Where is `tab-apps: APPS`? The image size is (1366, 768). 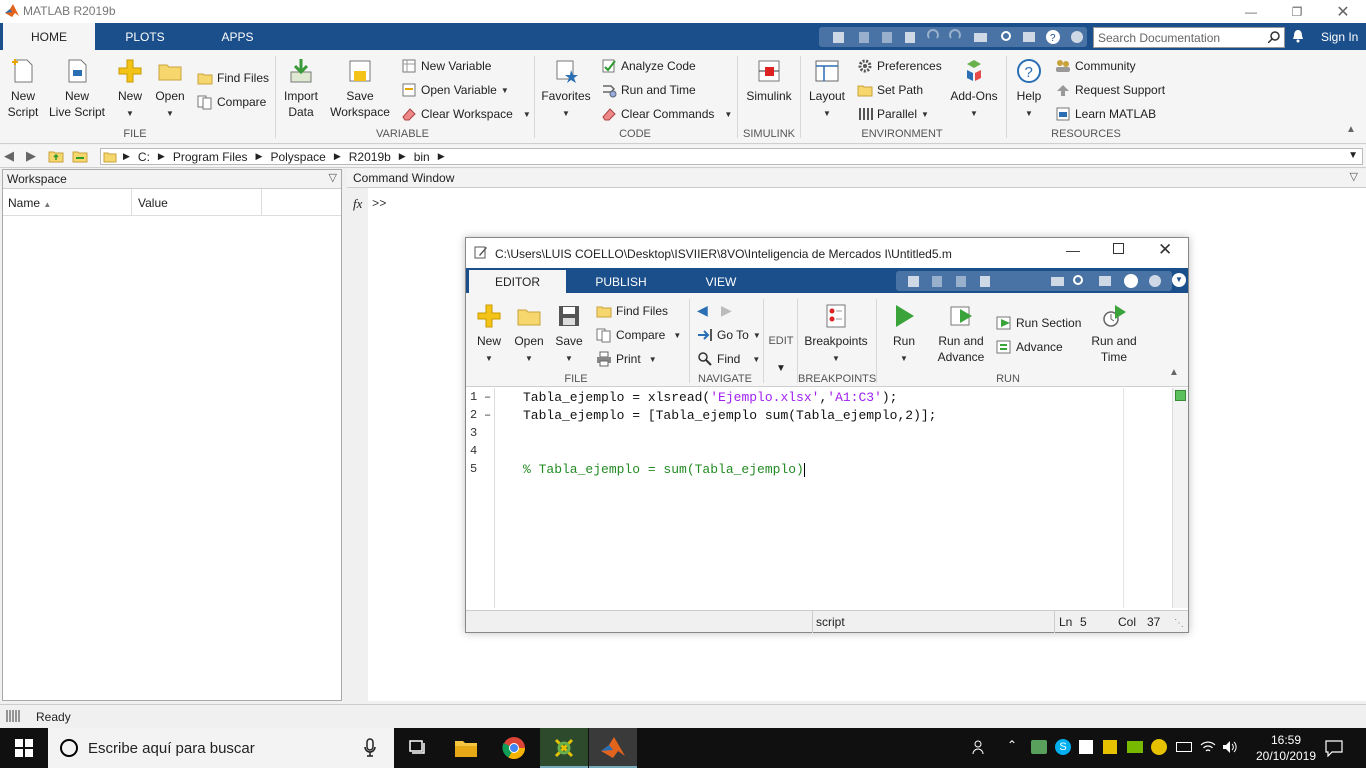
tab-apps: APPS is located at coordinates (237, 36).